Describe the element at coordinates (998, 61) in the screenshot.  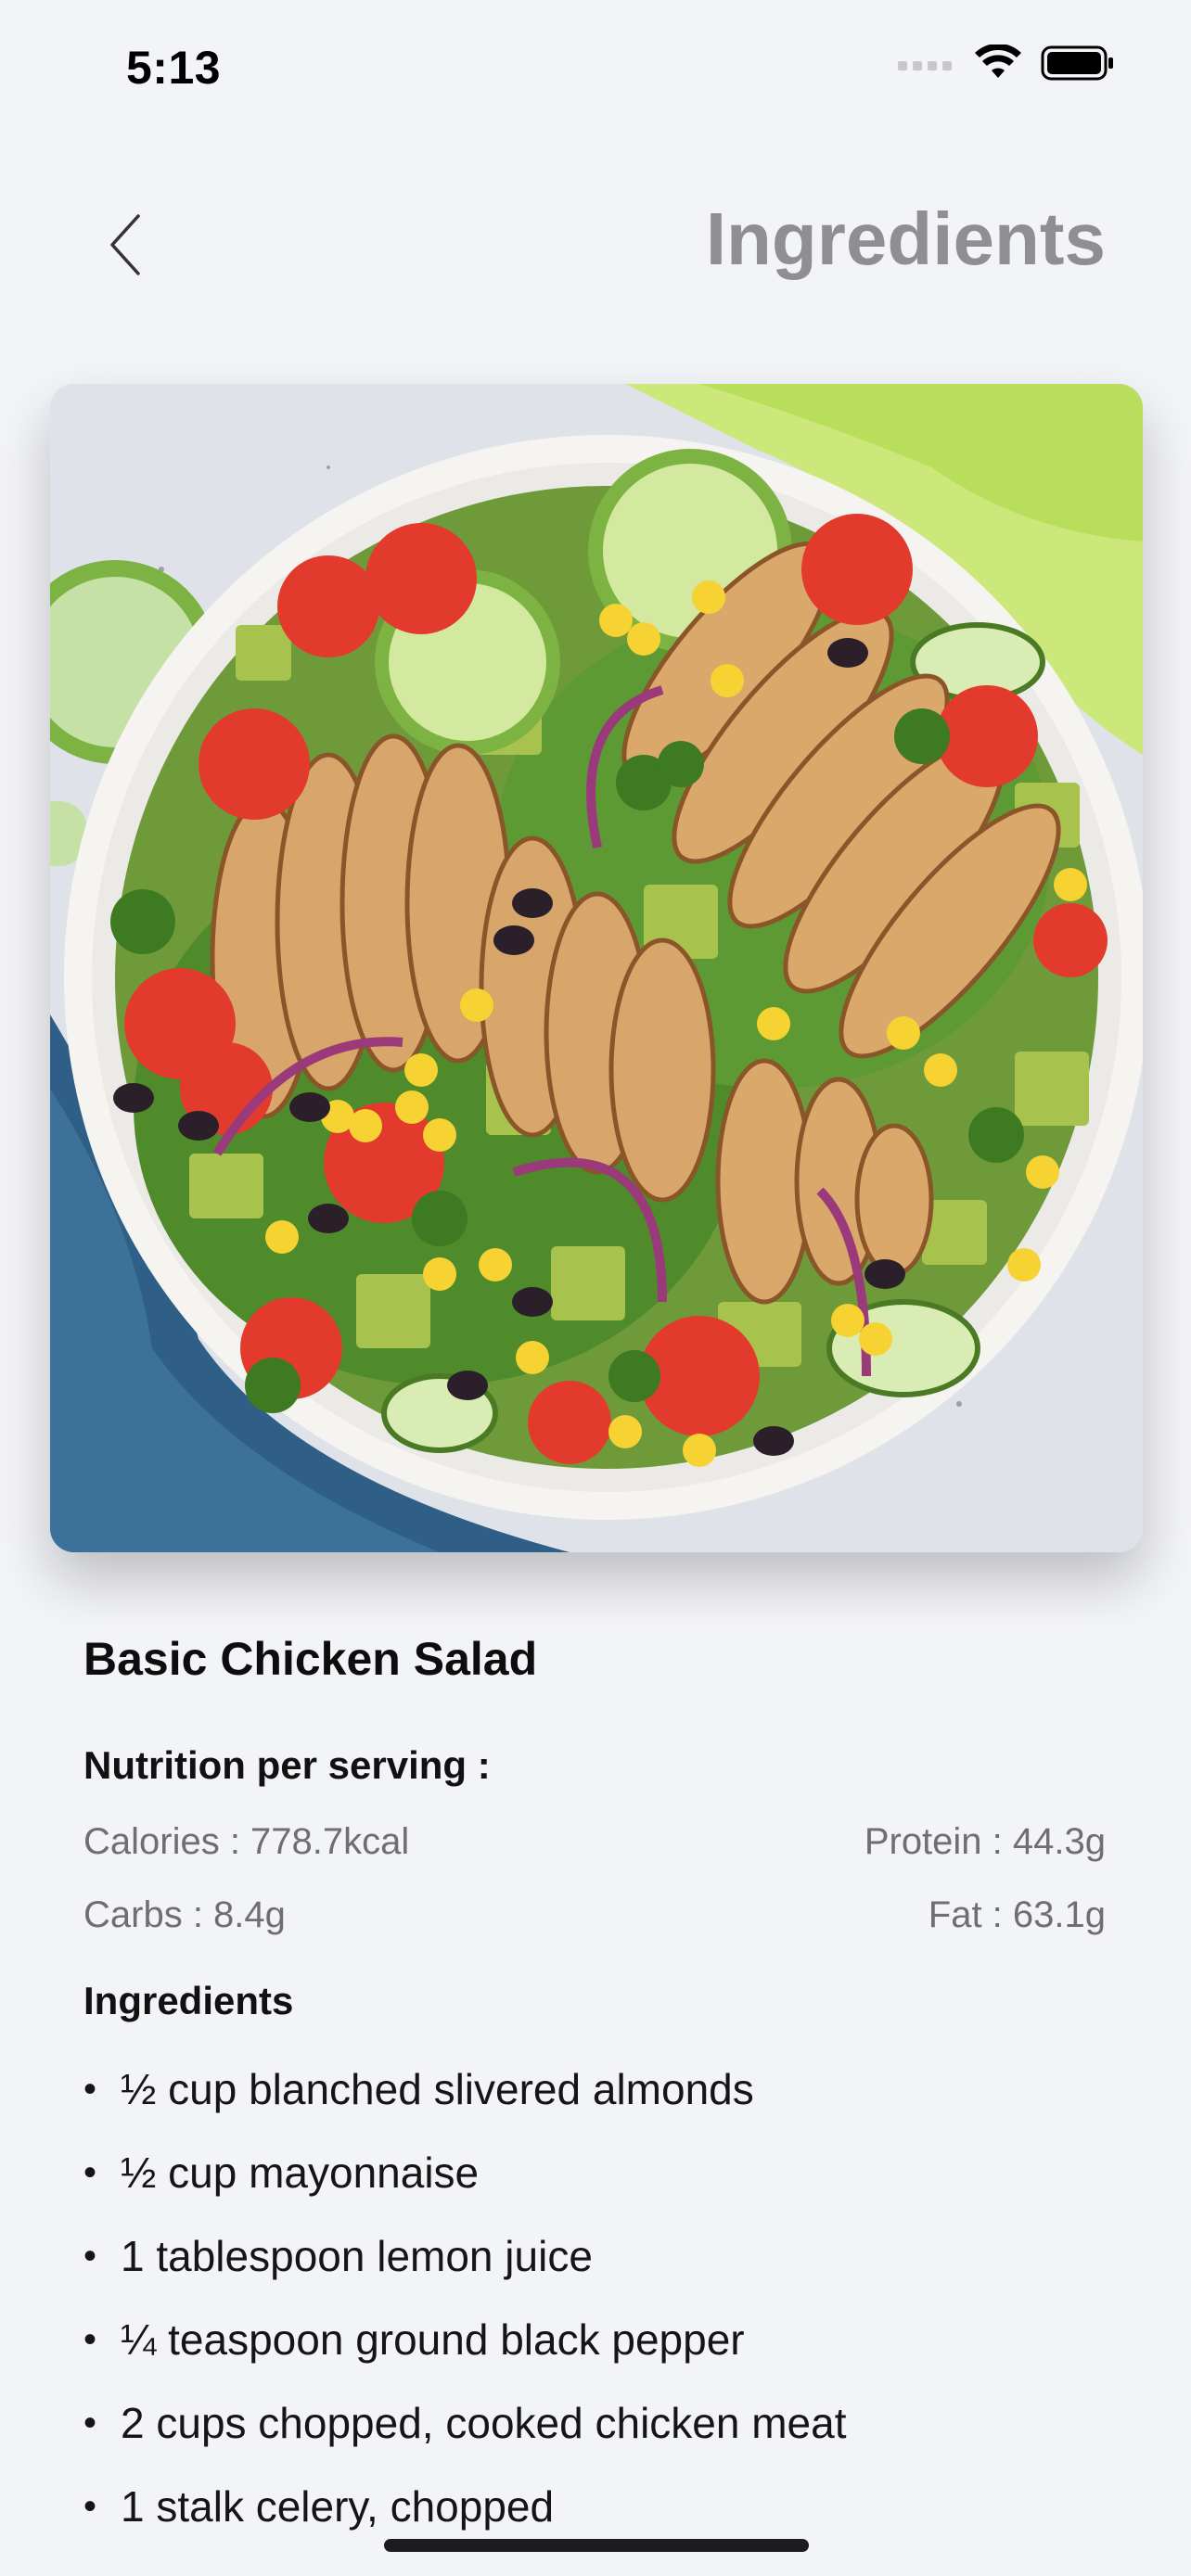
I see `wifi-icon` at that location.